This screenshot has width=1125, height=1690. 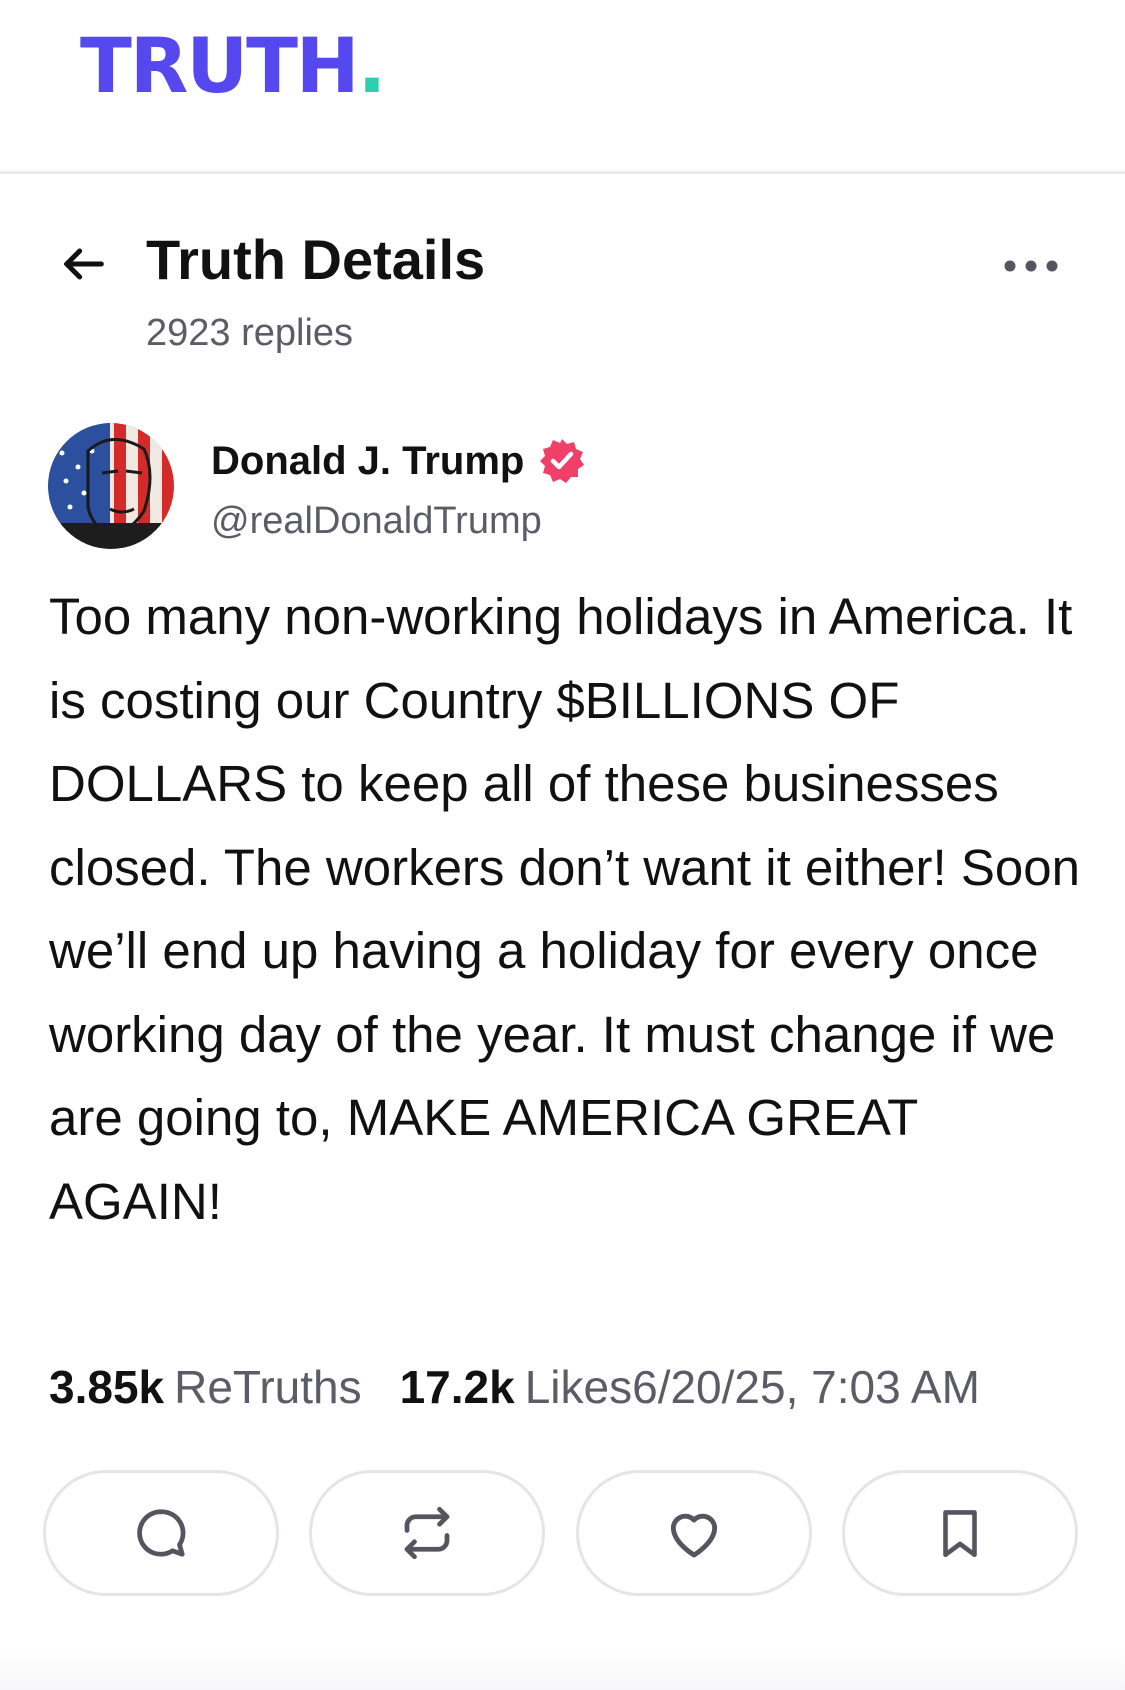 I want to click on verified-badge-icon, so click(x=562, y=461).